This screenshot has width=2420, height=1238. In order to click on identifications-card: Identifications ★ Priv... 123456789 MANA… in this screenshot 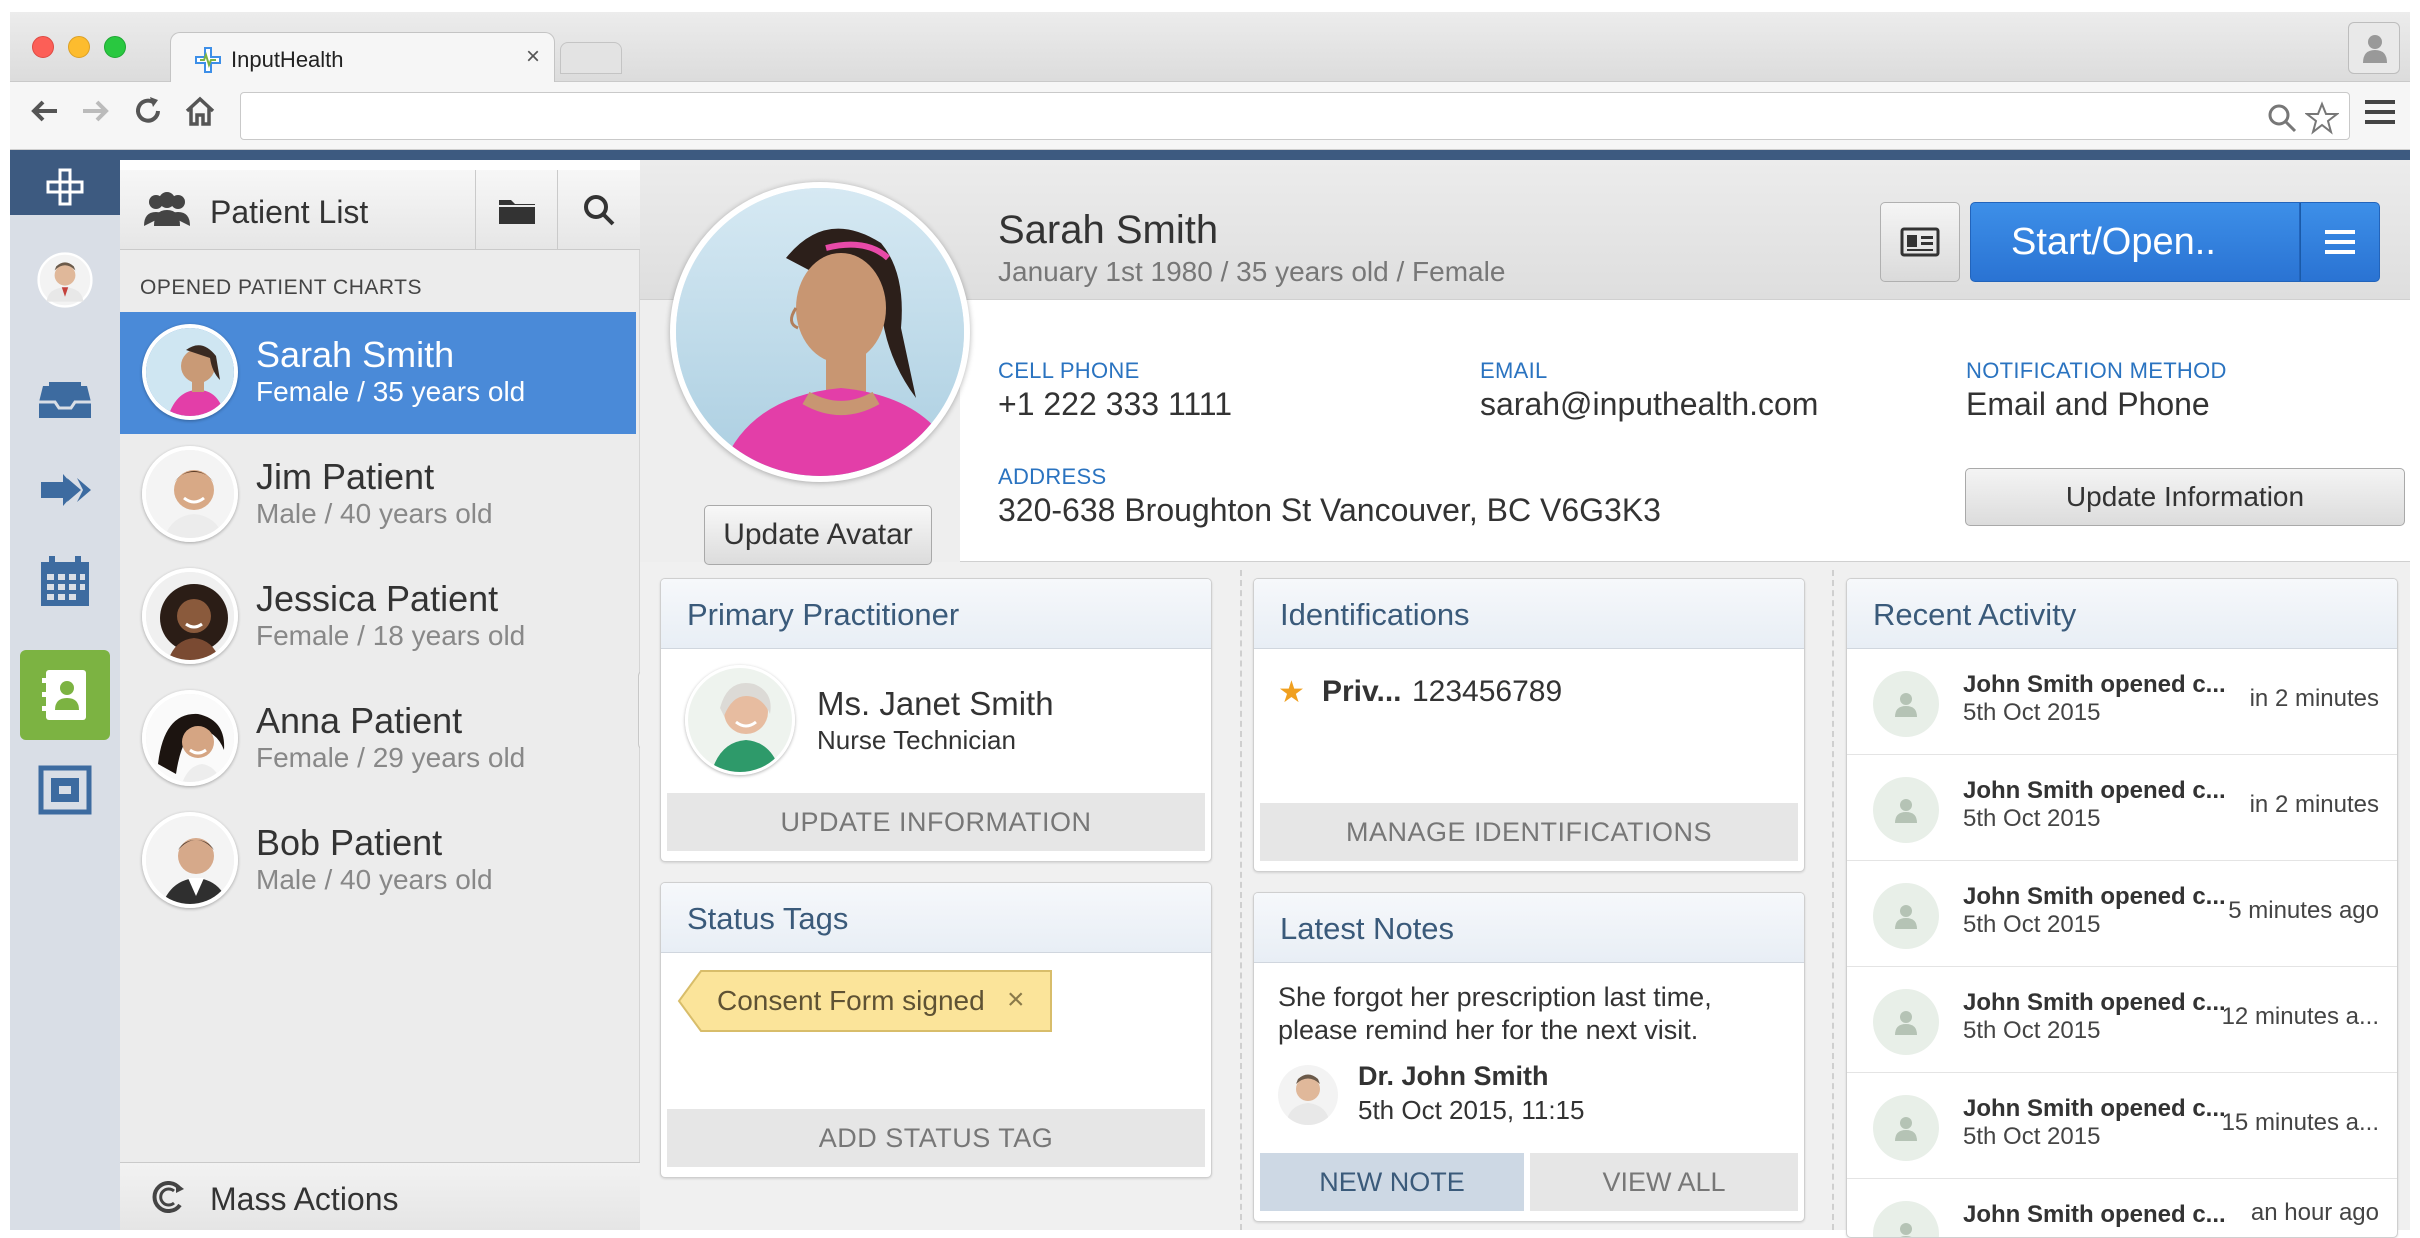, I will do `click(1529, 725)`.